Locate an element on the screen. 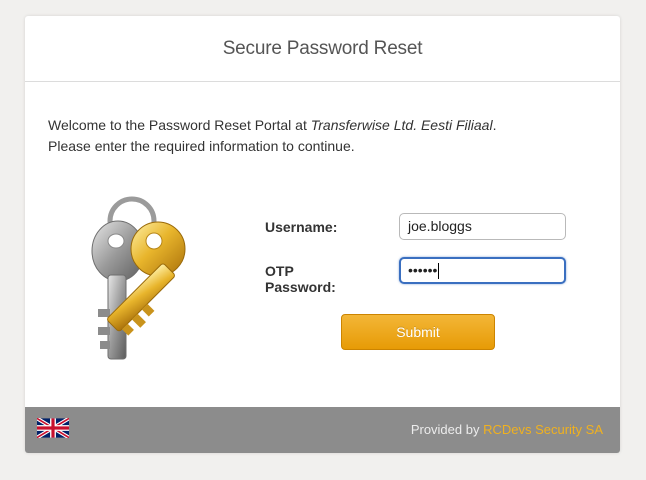  username-value: joe.bloggs is located at coordinates (440, 226).